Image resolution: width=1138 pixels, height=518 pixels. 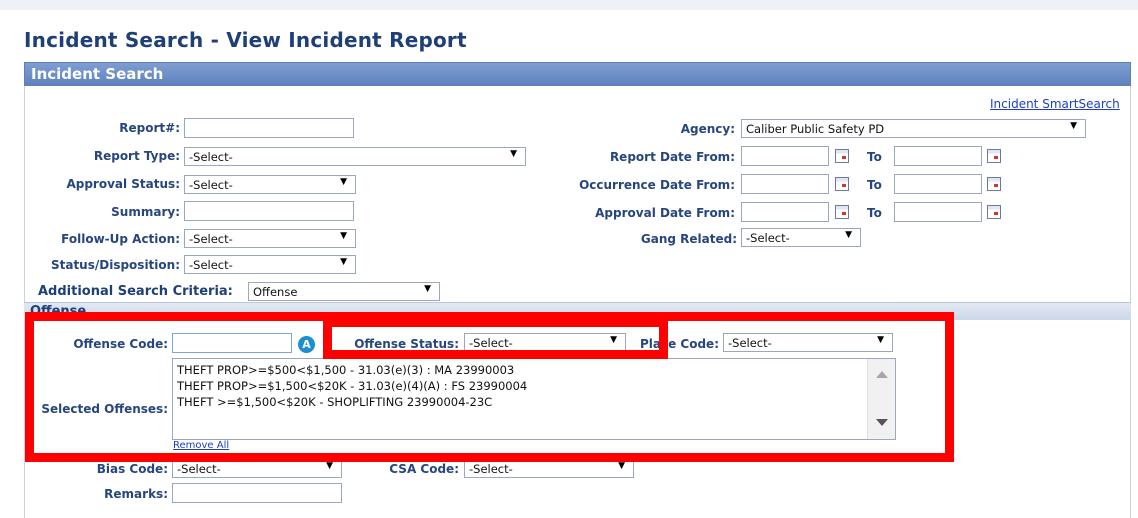 I want to click on approval-status-label: Approval Status:, so click(x=123, y=184).